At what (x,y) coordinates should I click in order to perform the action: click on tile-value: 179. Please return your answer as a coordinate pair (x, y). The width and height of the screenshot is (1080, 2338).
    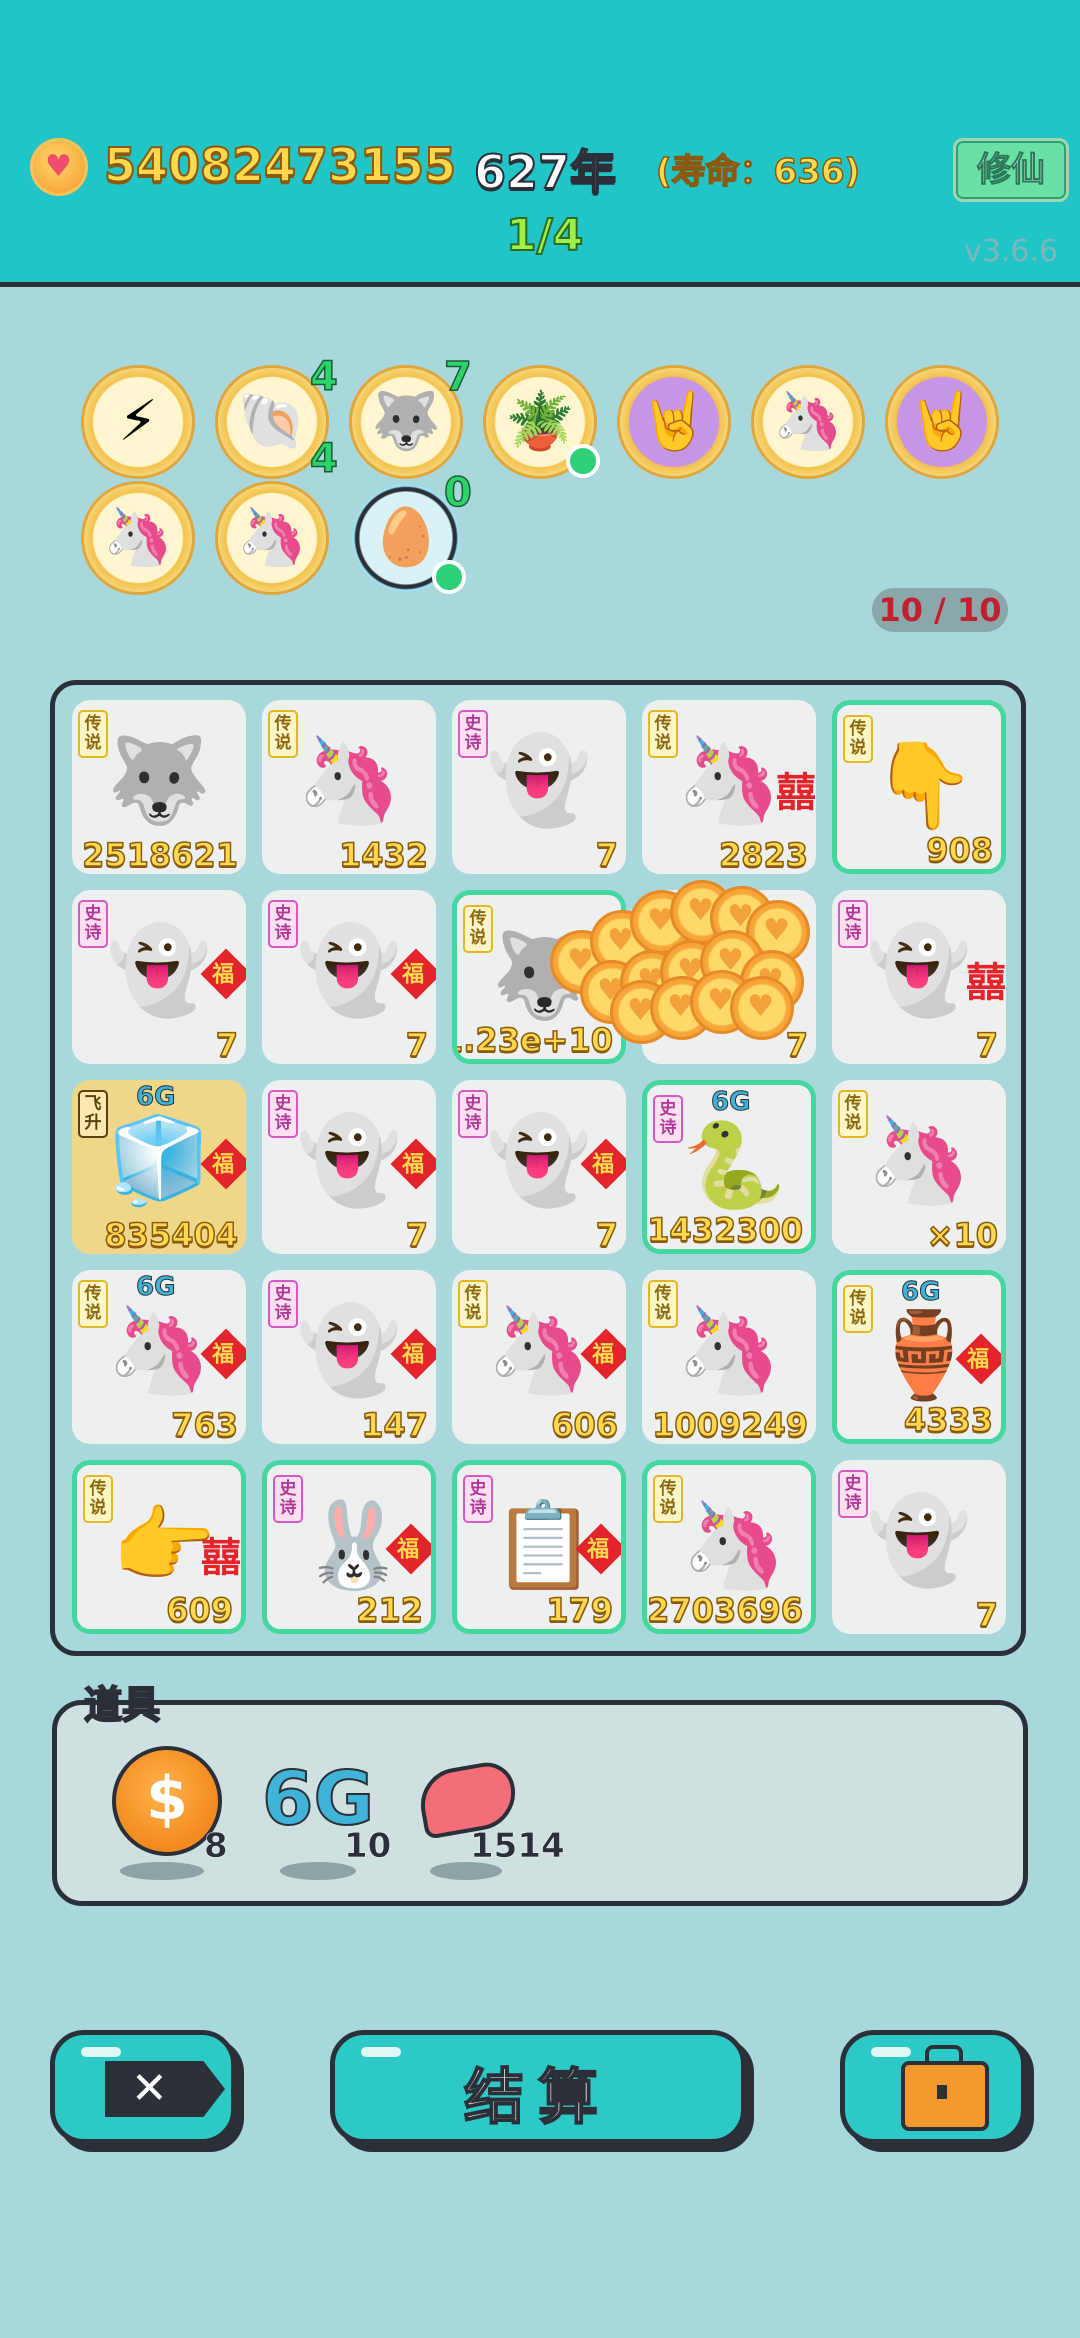
    Looking at the image, I should click on (579, 1609).